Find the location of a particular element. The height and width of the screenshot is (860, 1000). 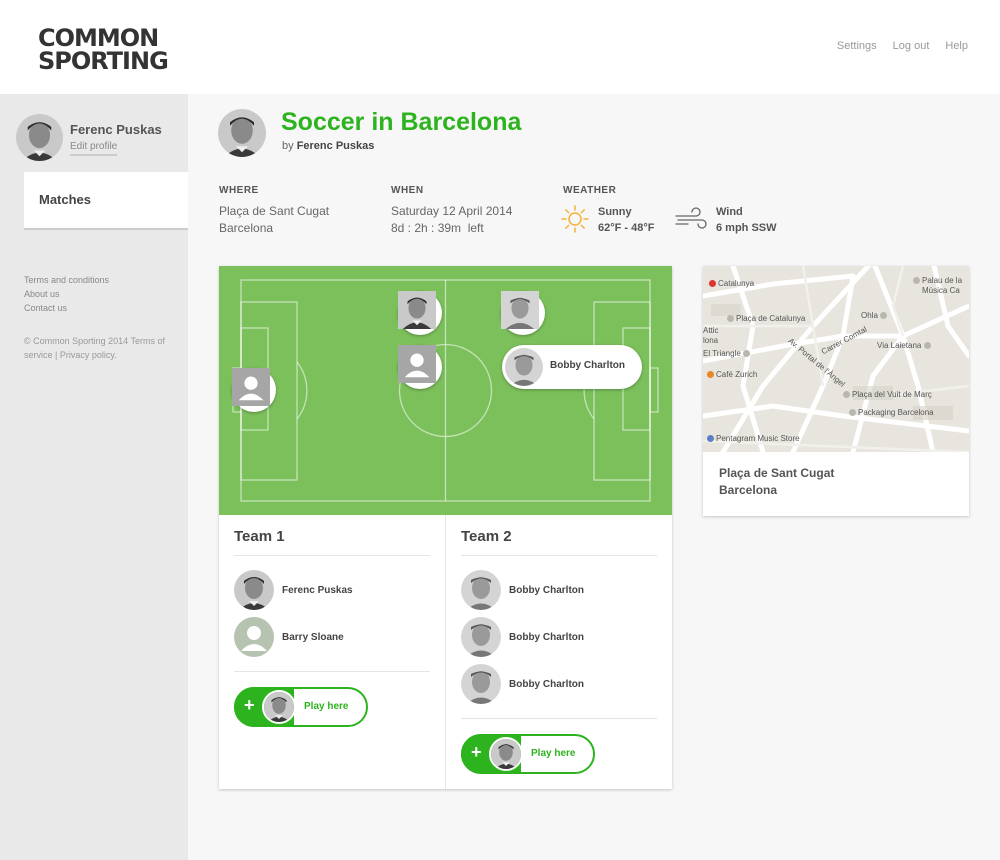

pin-player-name: Bobby Charlton is located at coordinates (587, 365).